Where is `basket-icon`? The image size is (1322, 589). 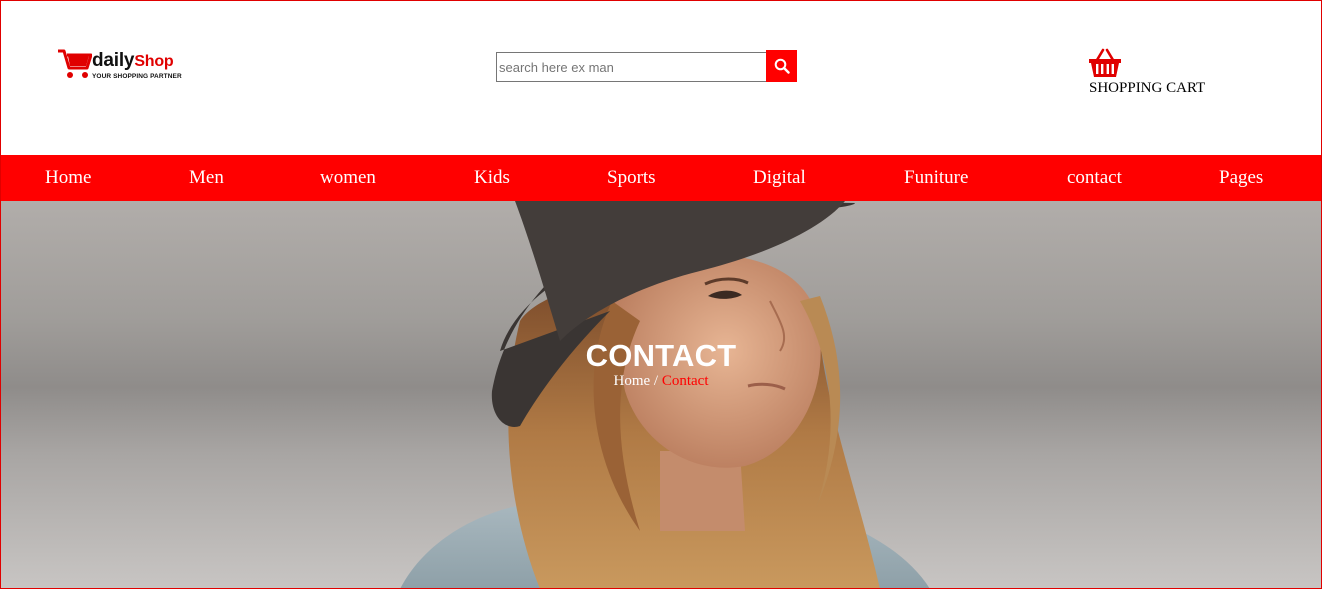 basket-icon is located at coordinates (1105, 62).